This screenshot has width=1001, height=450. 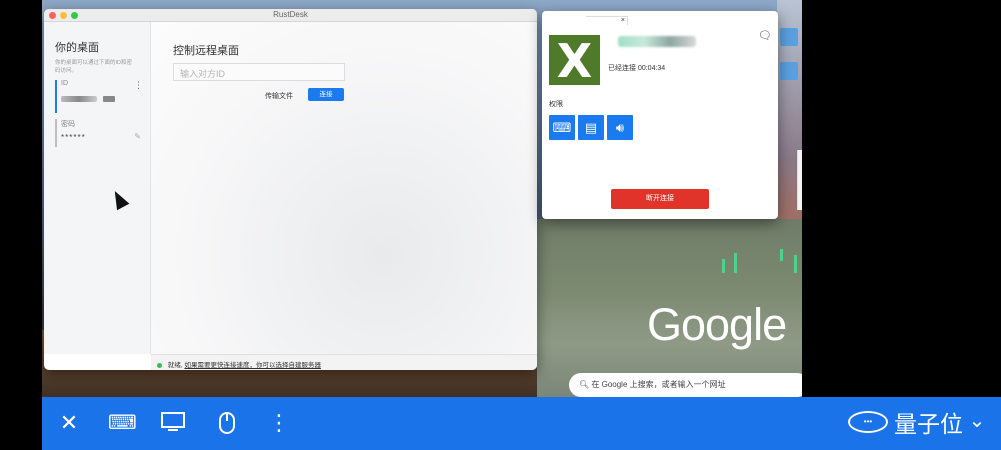 I want to click on mouse-icon, so click(x=227, y=425).